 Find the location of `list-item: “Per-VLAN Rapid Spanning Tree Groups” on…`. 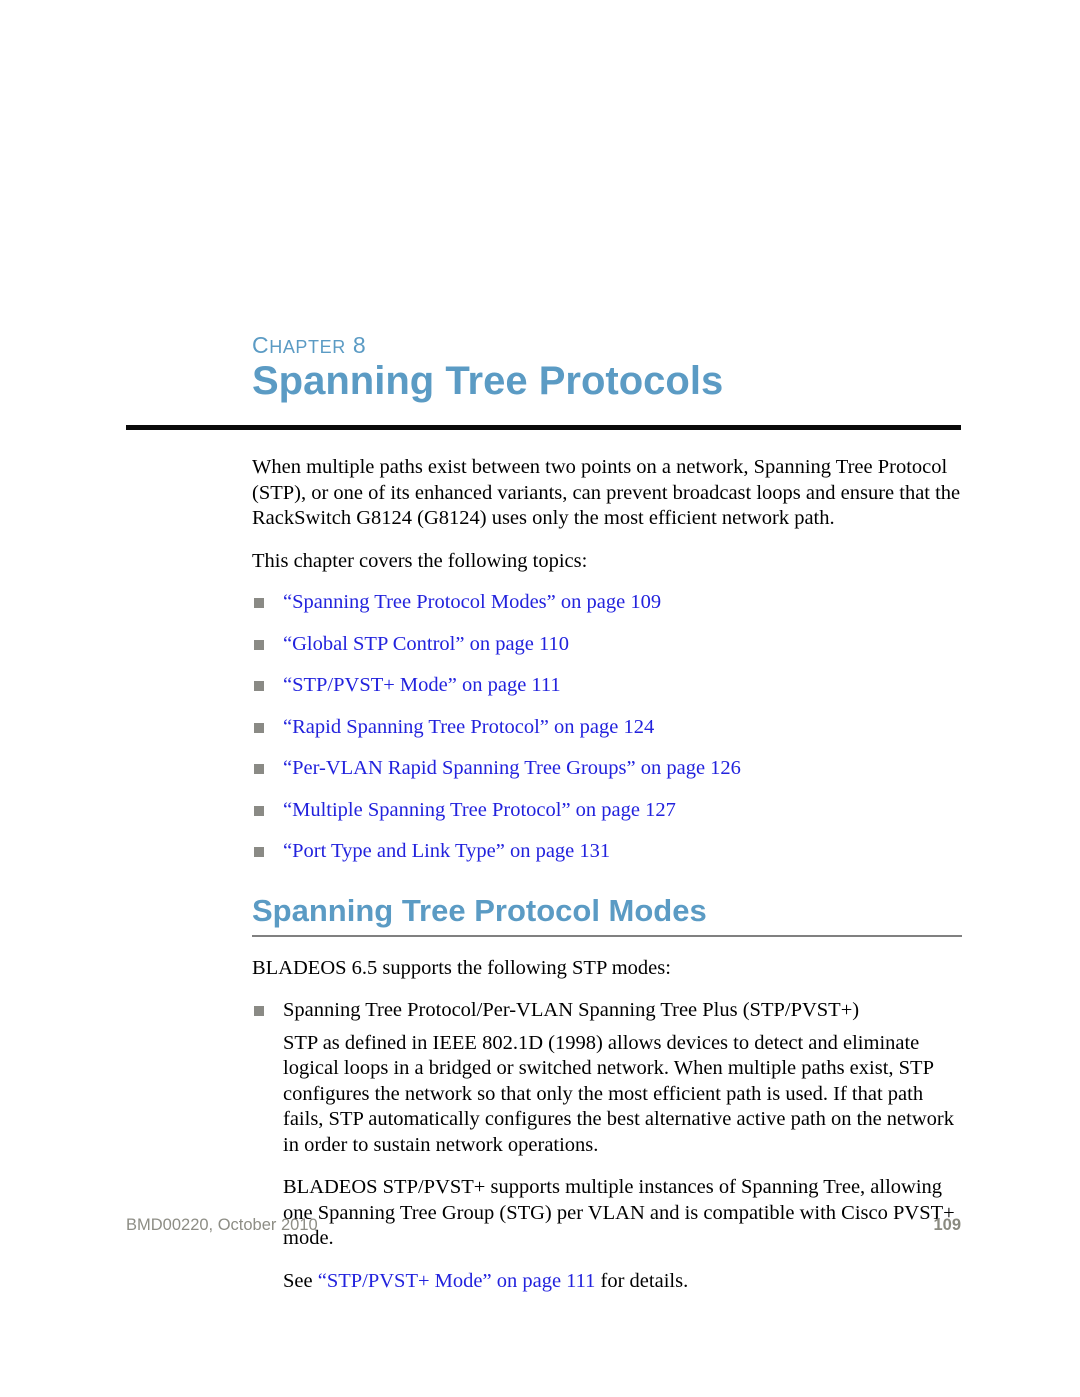

list-item: “Per-VLAN Rapid Spanning Tree Groups” on… is located at coordinates (607, 772).